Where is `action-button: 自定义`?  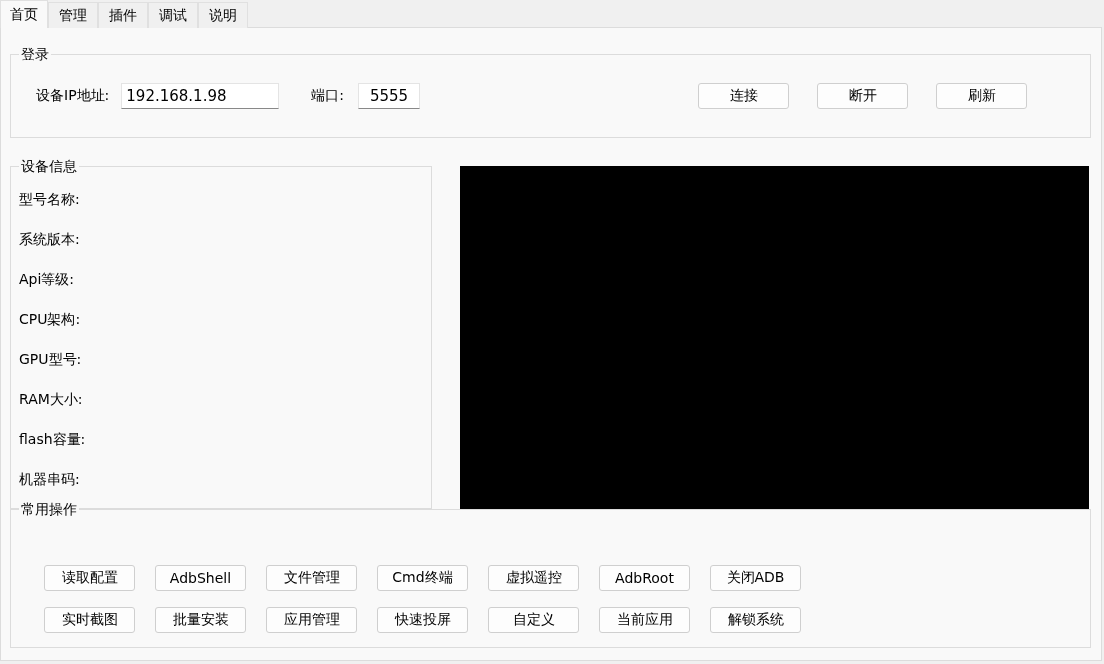 action-button: 自定义 is located at coordinates (533, 620).